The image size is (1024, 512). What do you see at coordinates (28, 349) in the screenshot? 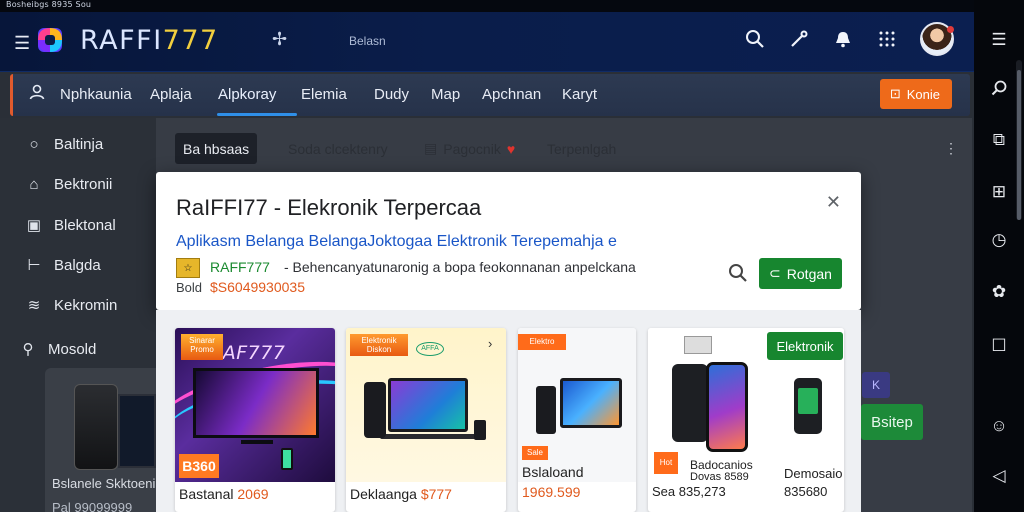
I see `search-icon: ⚲` at bounding box center [28, 349].